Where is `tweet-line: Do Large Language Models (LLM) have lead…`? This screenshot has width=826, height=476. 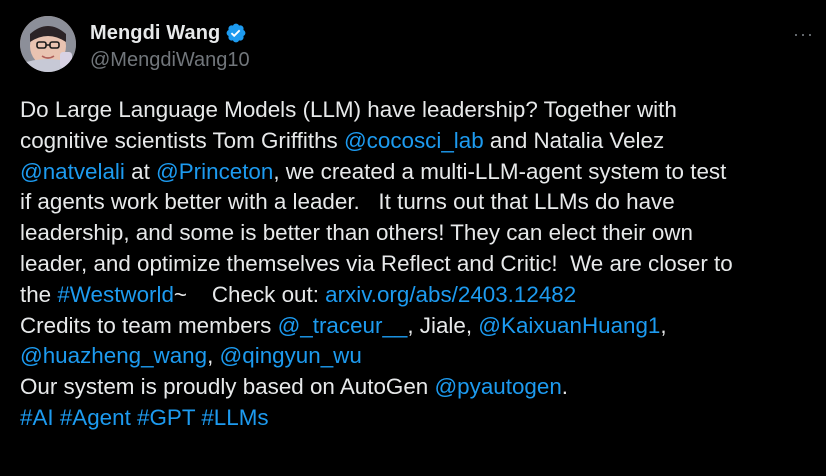
tweet-line: Do Large Language Models (LLM) have lead… is located at coordinates (420, 110).